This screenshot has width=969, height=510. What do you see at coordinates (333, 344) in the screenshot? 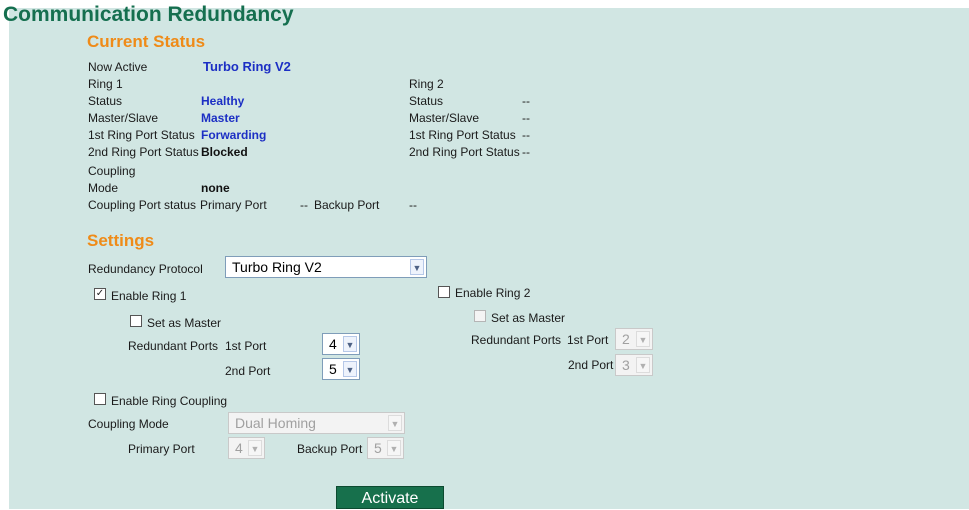
I see `ring1-port1-value: 4` at bounding box center [333, 344].